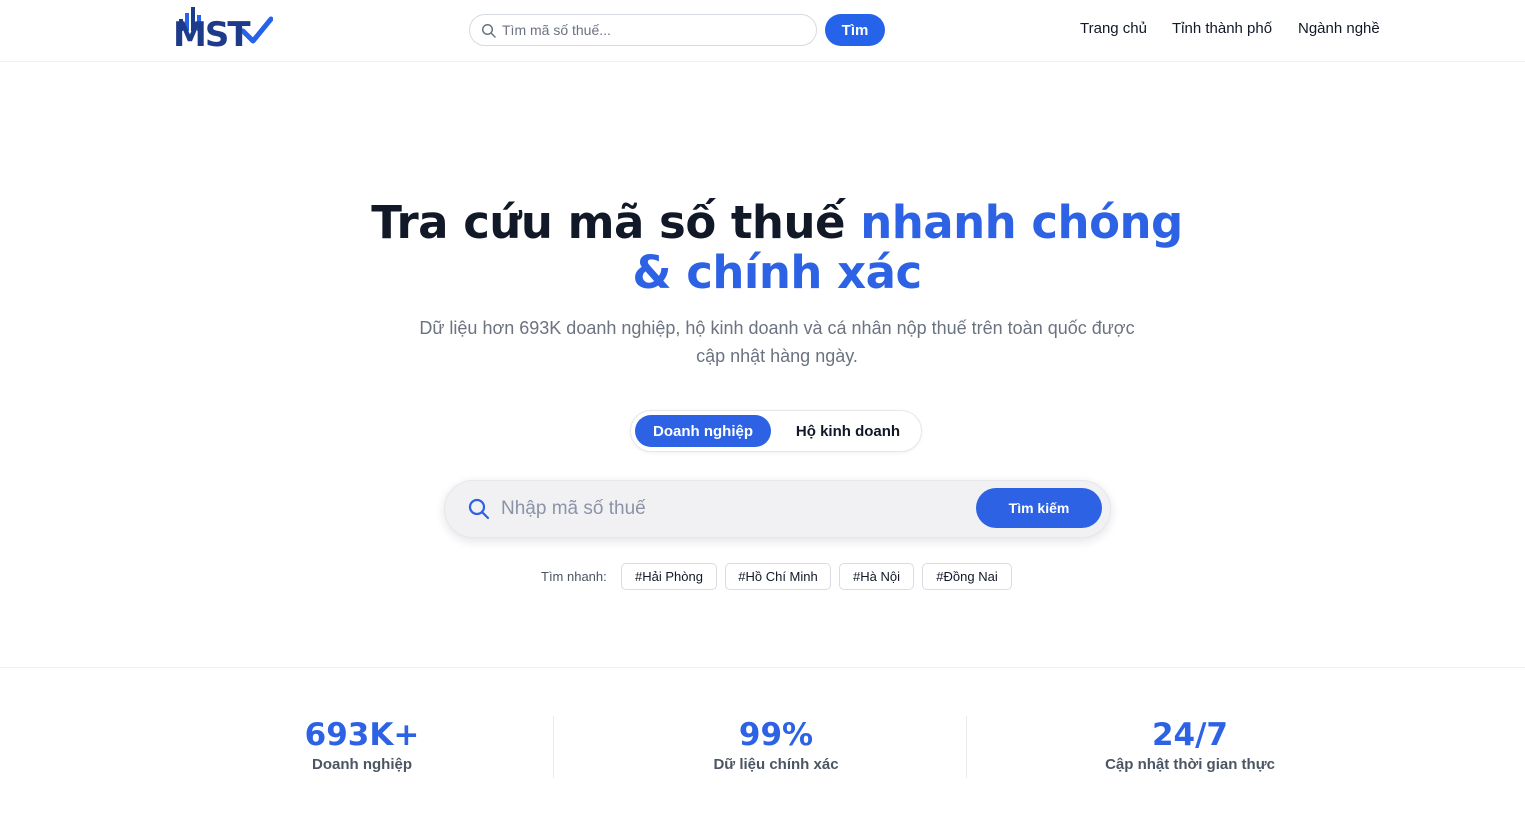 The width and height of the screenshot is (1525, 814). I want to click on quick-search-label: Tìm nhanh:, so click(574, 576).